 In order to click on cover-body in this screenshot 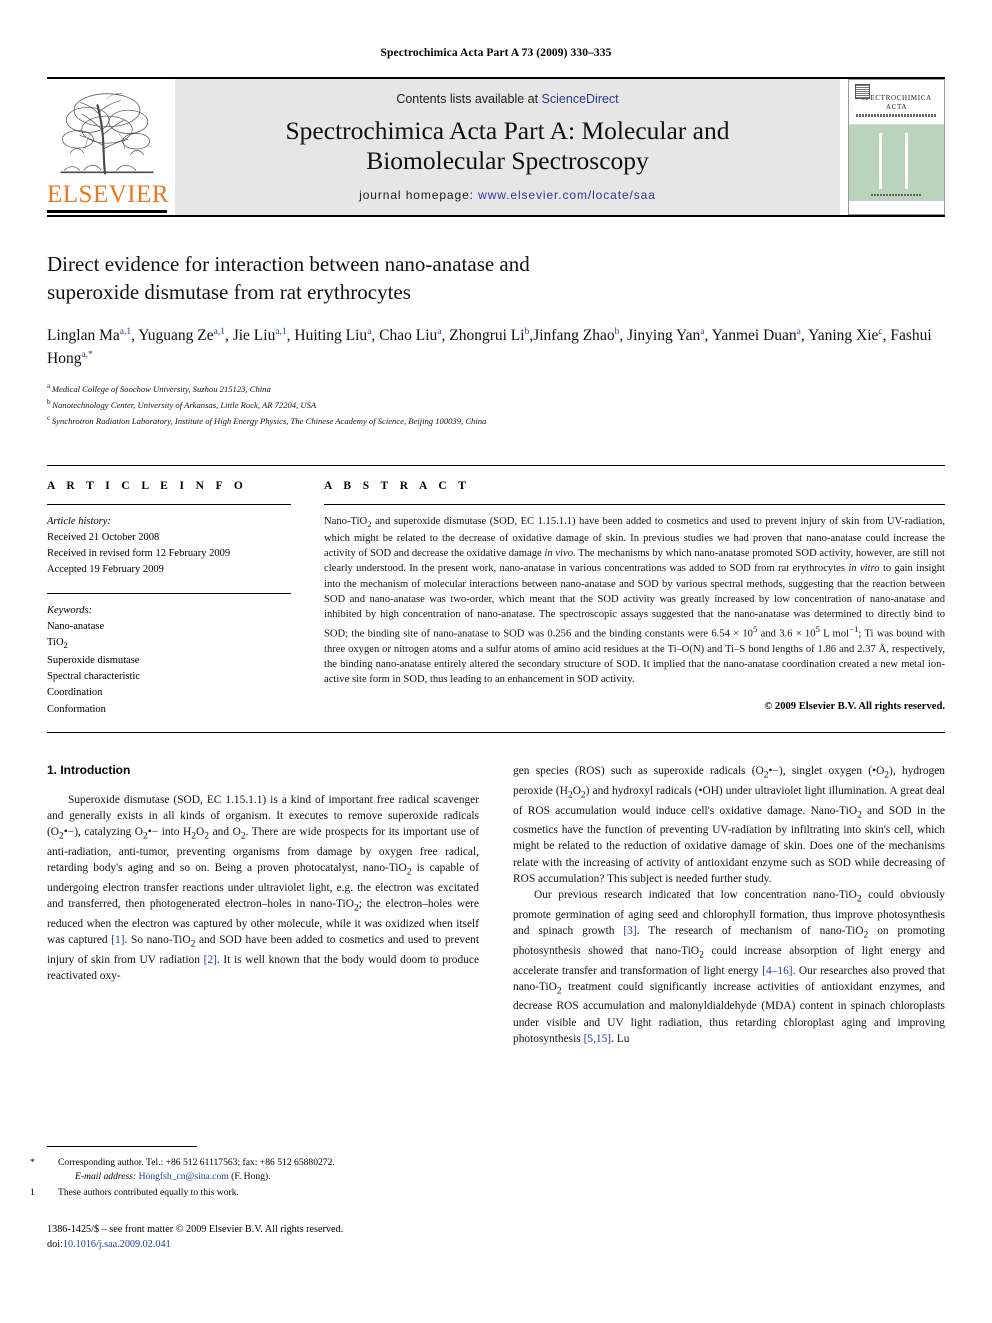, I will do `click(896, 163)`.